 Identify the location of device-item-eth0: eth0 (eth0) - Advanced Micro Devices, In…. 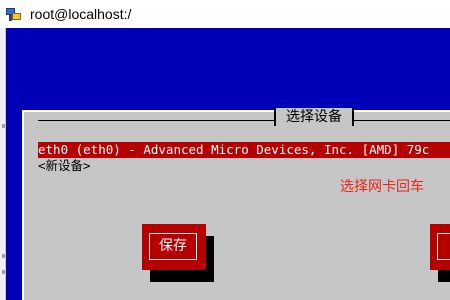
(244, 150).